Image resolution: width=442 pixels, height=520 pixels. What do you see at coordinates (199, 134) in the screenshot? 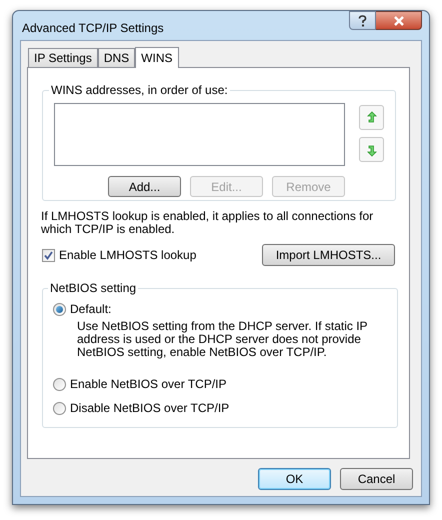
I see `address-list` at bounding box center [199, 134].